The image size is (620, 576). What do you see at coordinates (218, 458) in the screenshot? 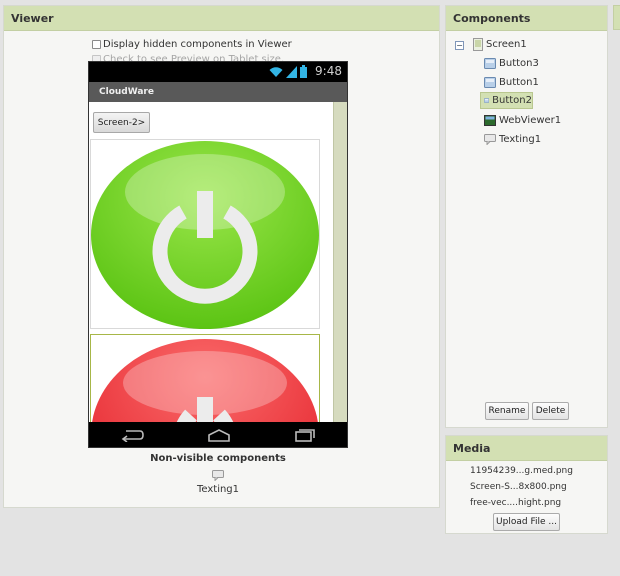
I see `nonvisible-components-title: Non-visible components` at bounding box center [218, 458].